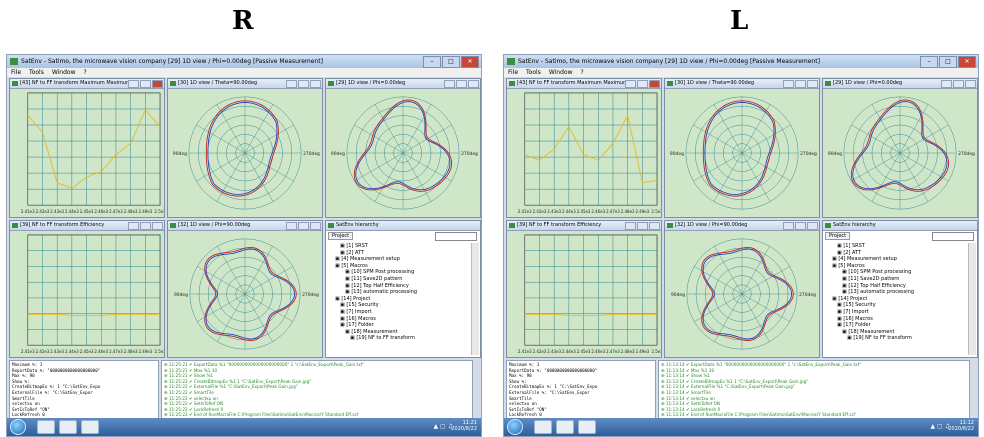  I want to click on tree-item: ▣ [10] SPM Post processing, so click(897, 272).